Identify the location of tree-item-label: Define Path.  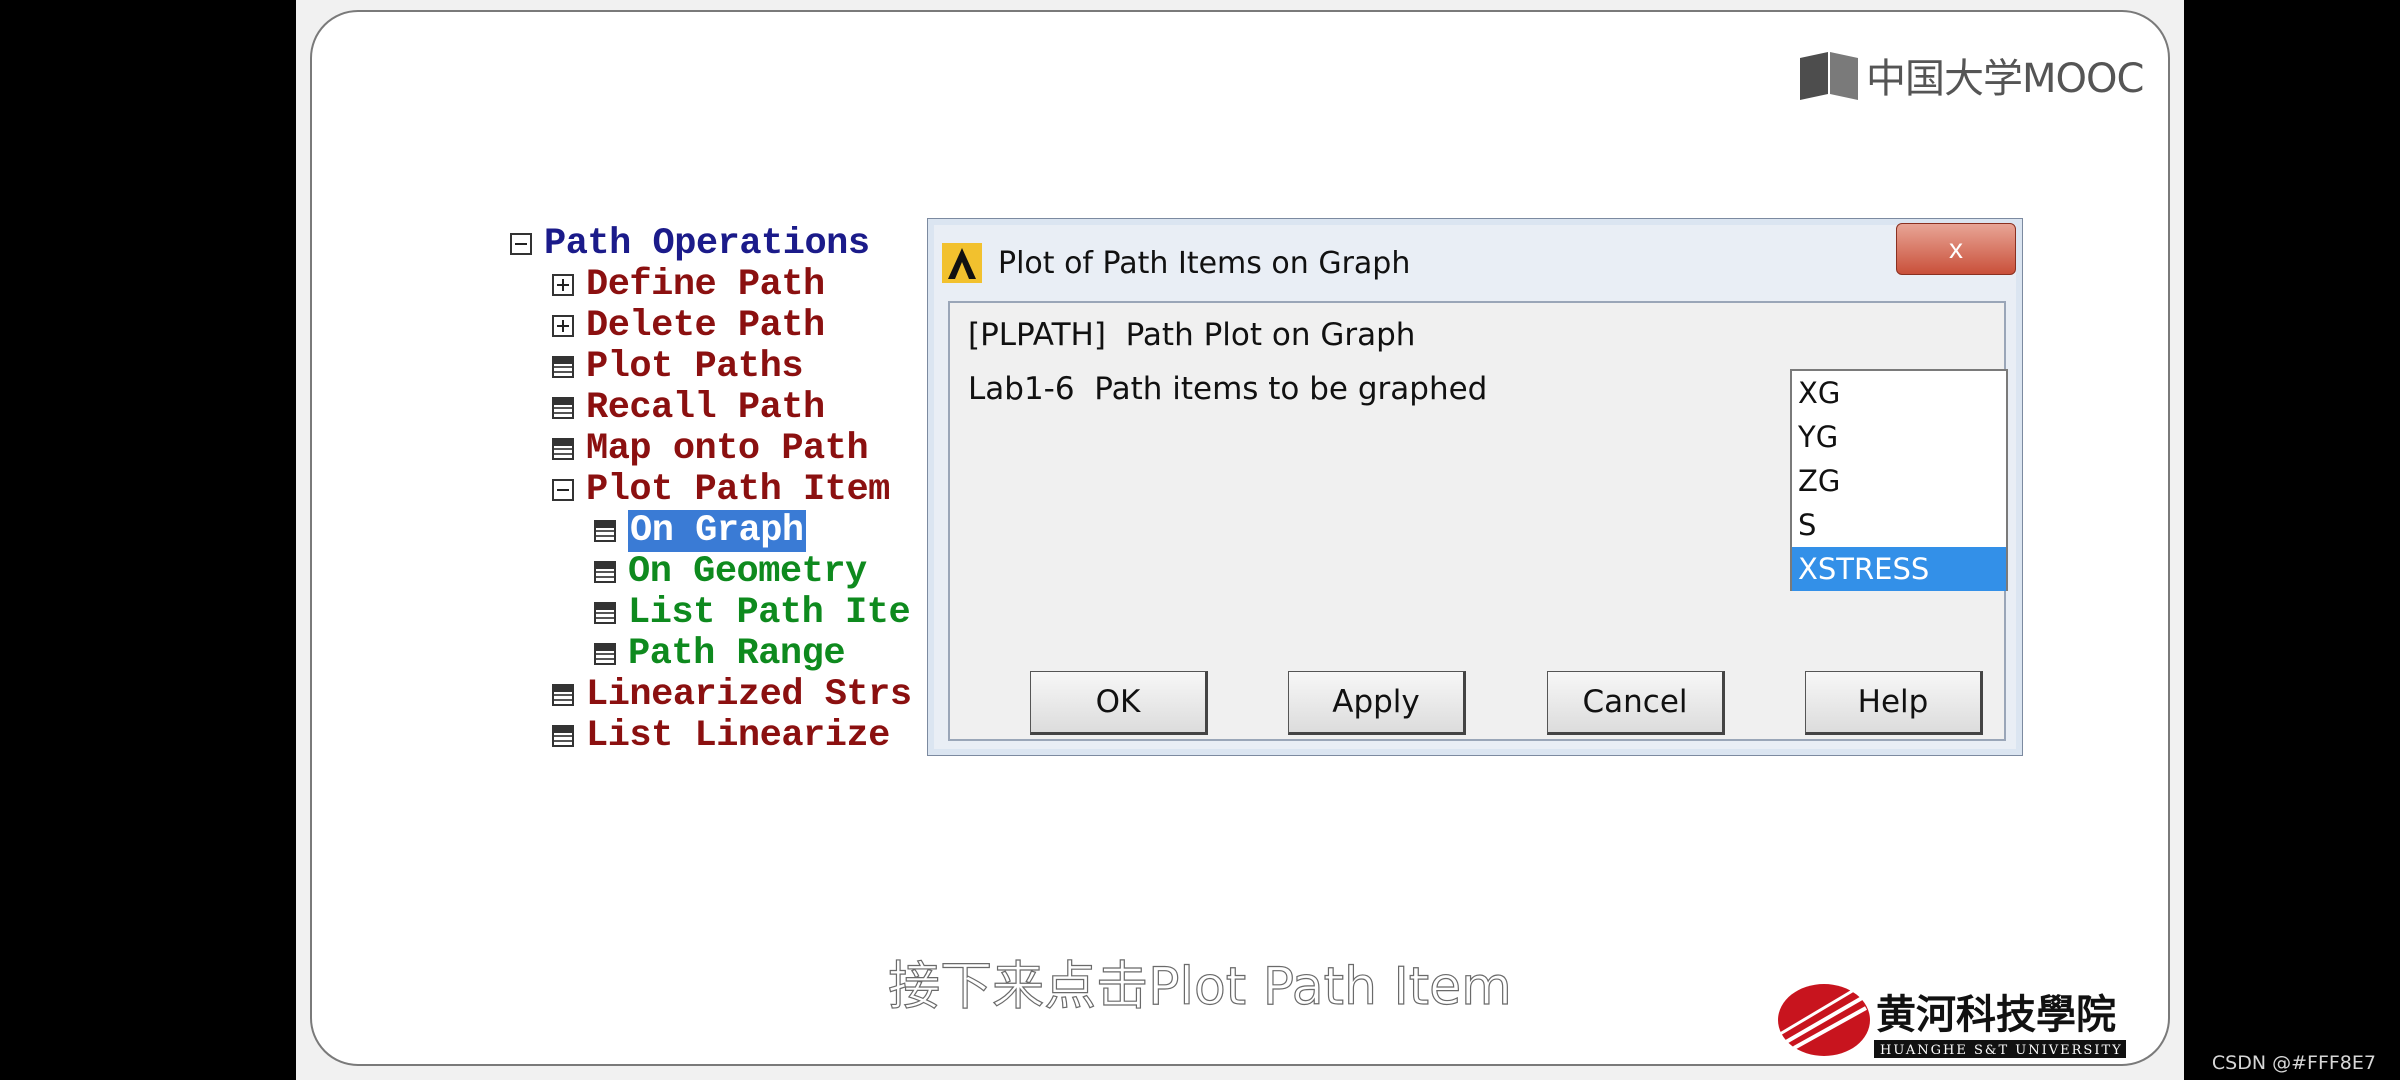
(705, 285).